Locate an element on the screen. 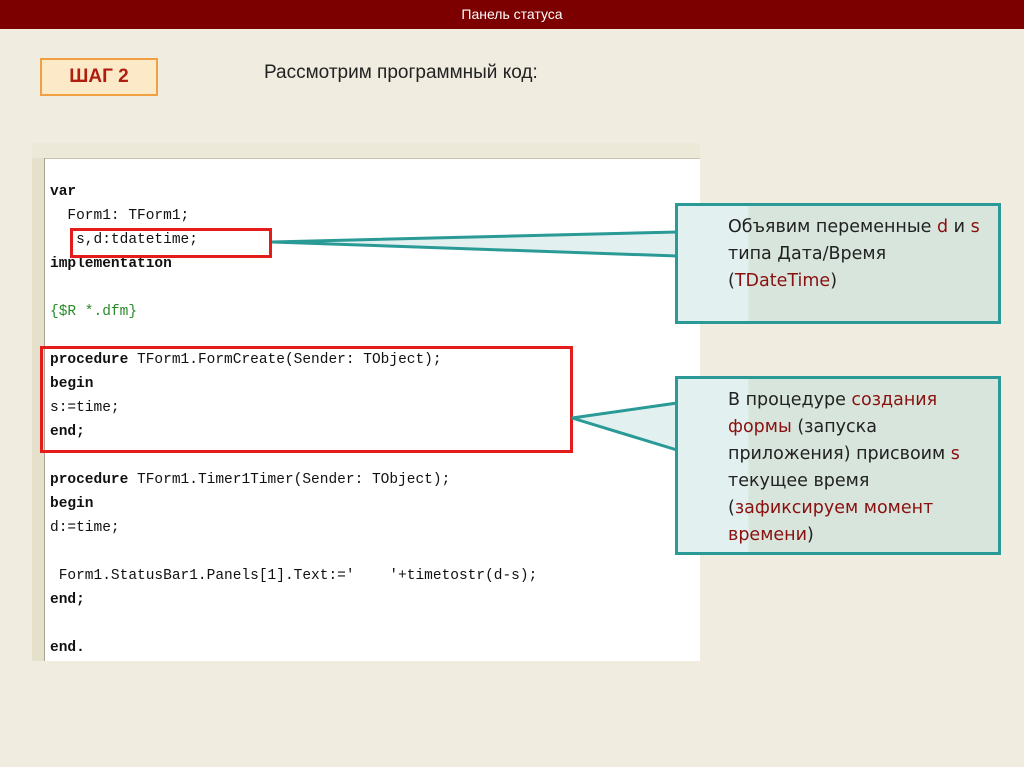 The height and width of the screenshot is (767, 1024). callout-text: и is located at coordinates (959, 227).